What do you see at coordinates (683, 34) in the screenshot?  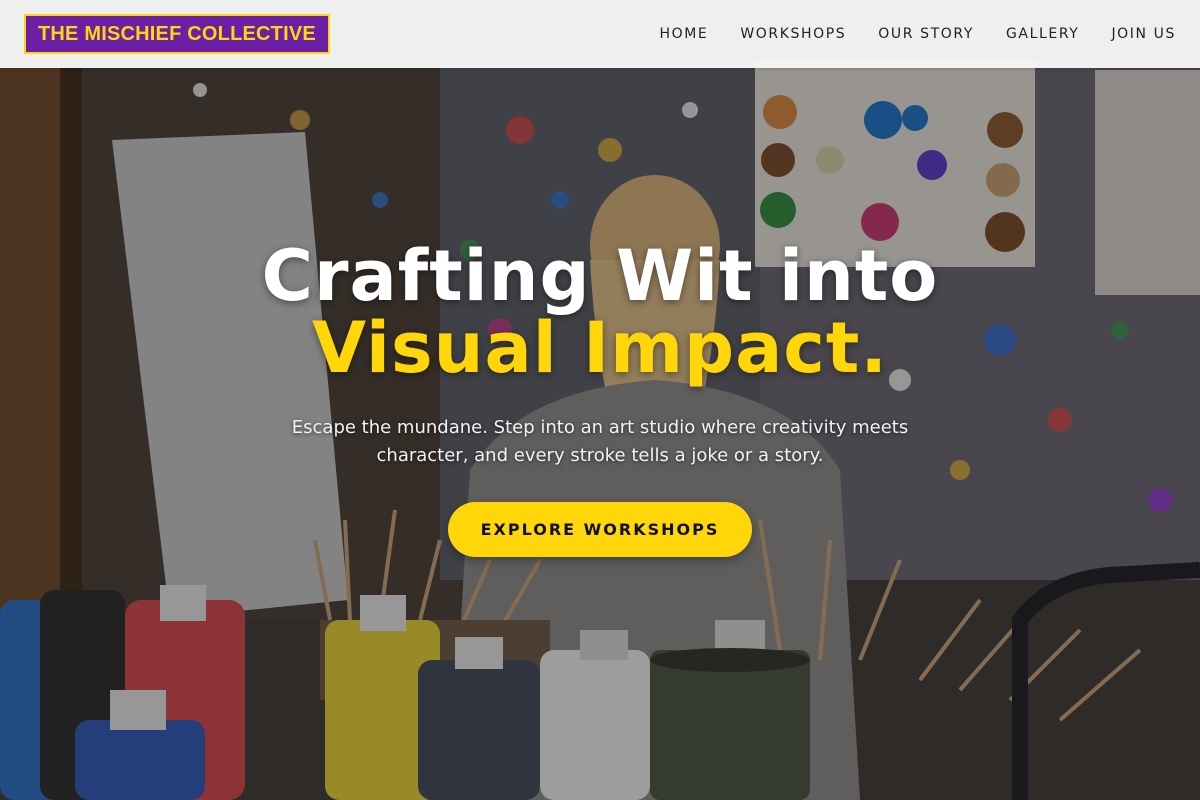 I see `nav-link-home: HOME` at bounding box center [683, 34].